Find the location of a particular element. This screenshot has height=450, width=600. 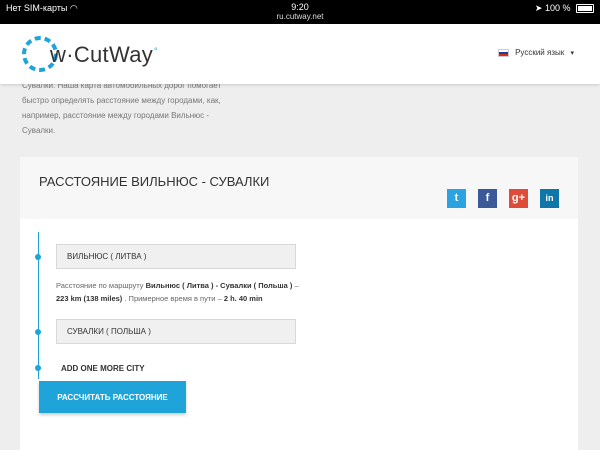

route-time: 2 h. 40 min is located at coordinates (243, 298).